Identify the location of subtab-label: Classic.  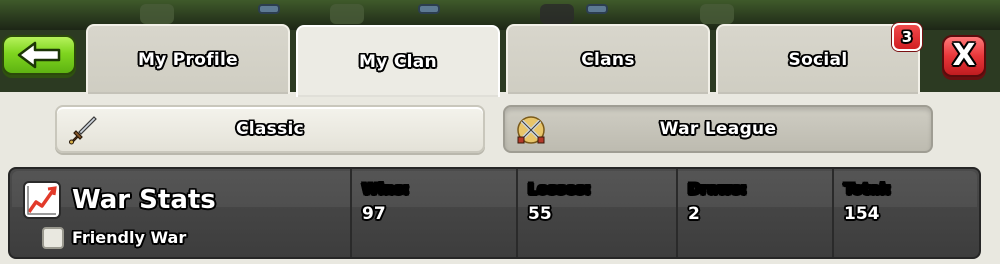
(270, 129).